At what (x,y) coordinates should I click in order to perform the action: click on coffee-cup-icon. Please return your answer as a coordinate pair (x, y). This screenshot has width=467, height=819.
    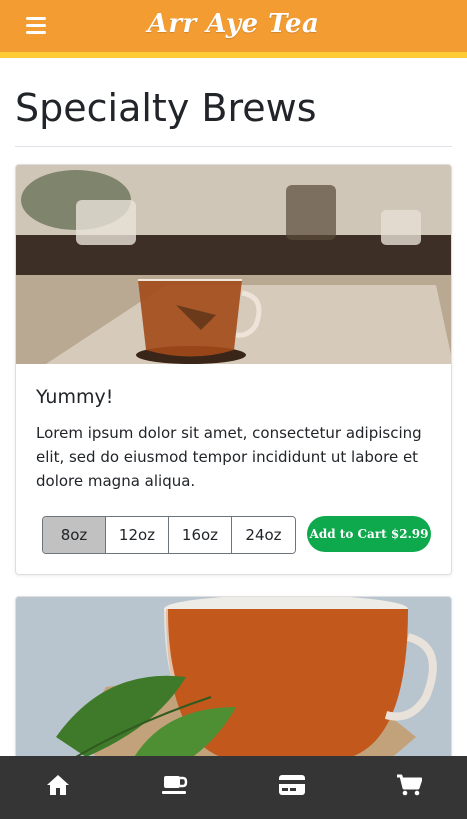
    Looking at the image, I should click on (175, 787).